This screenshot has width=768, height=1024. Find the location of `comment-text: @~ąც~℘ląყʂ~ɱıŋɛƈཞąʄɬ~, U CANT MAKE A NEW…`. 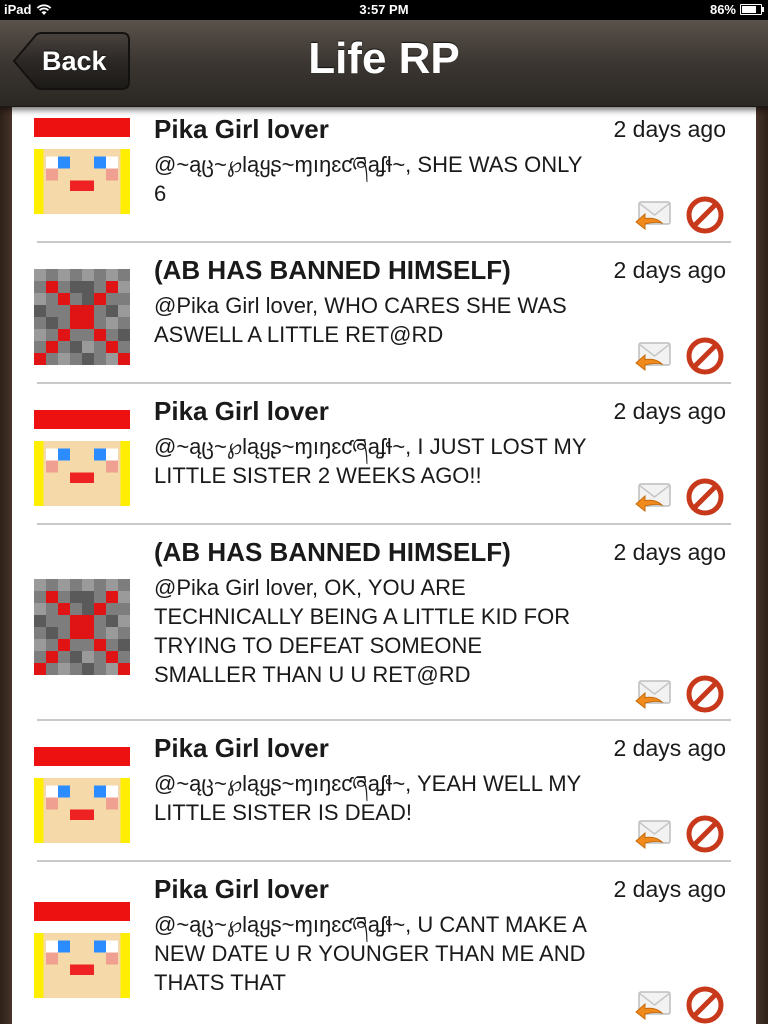

comment-text: @~ąც~℘ląყʂ~ɱıŋɛƈཞąʄɬ~, U CANT MAKE A NEW… is located at coordinates (404, 953).